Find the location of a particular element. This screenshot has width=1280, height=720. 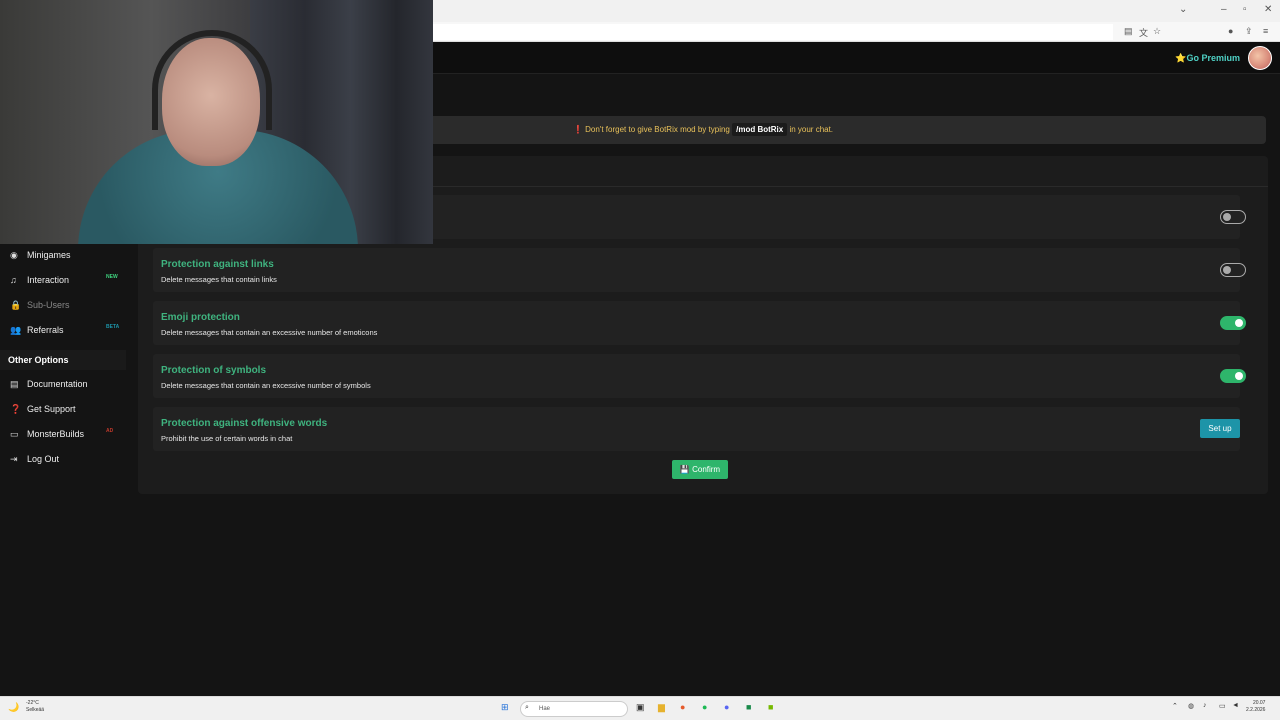

translate-icon: 文 is located at coordinates (1143, 32).